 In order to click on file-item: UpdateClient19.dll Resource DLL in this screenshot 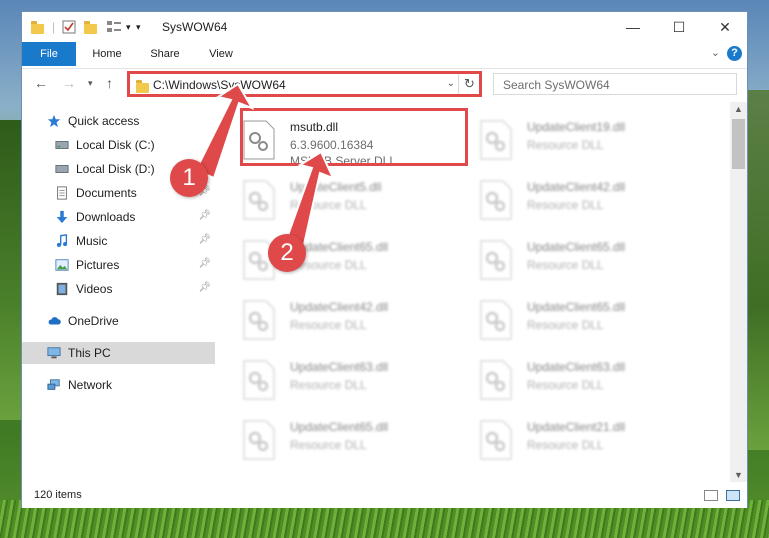, I will do `click(572, 138)`.